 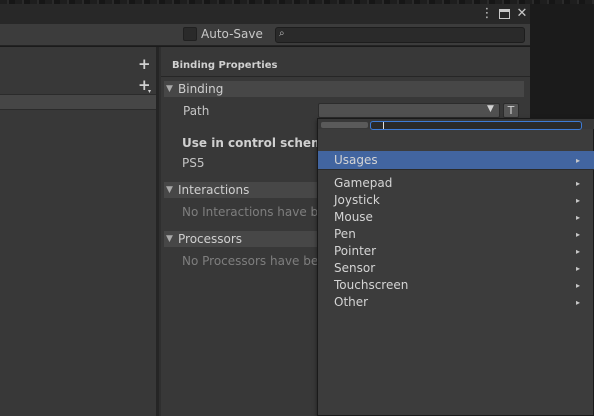 I want to click on window-titlebar, so click(x=265, y=14).